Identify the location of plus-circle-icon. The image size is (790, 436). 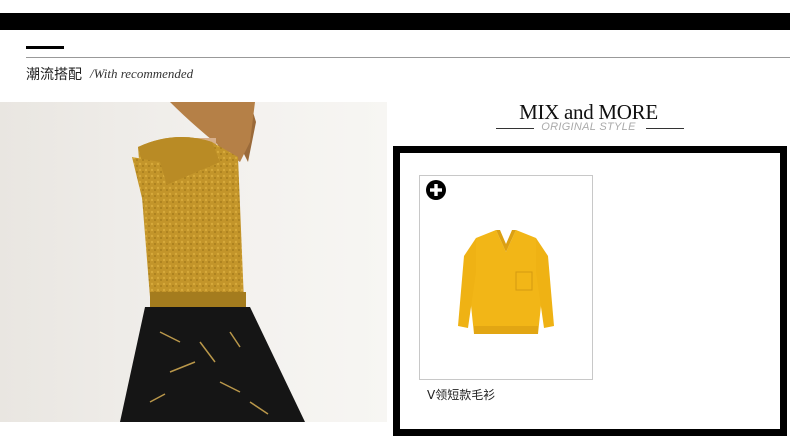
(436, 190).